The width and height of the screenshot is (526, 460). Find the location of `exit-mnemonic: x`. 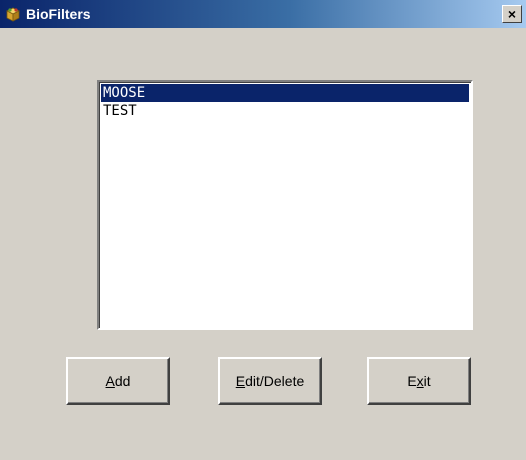

exit-mnemonic: x is located at coordinates (420, 381).